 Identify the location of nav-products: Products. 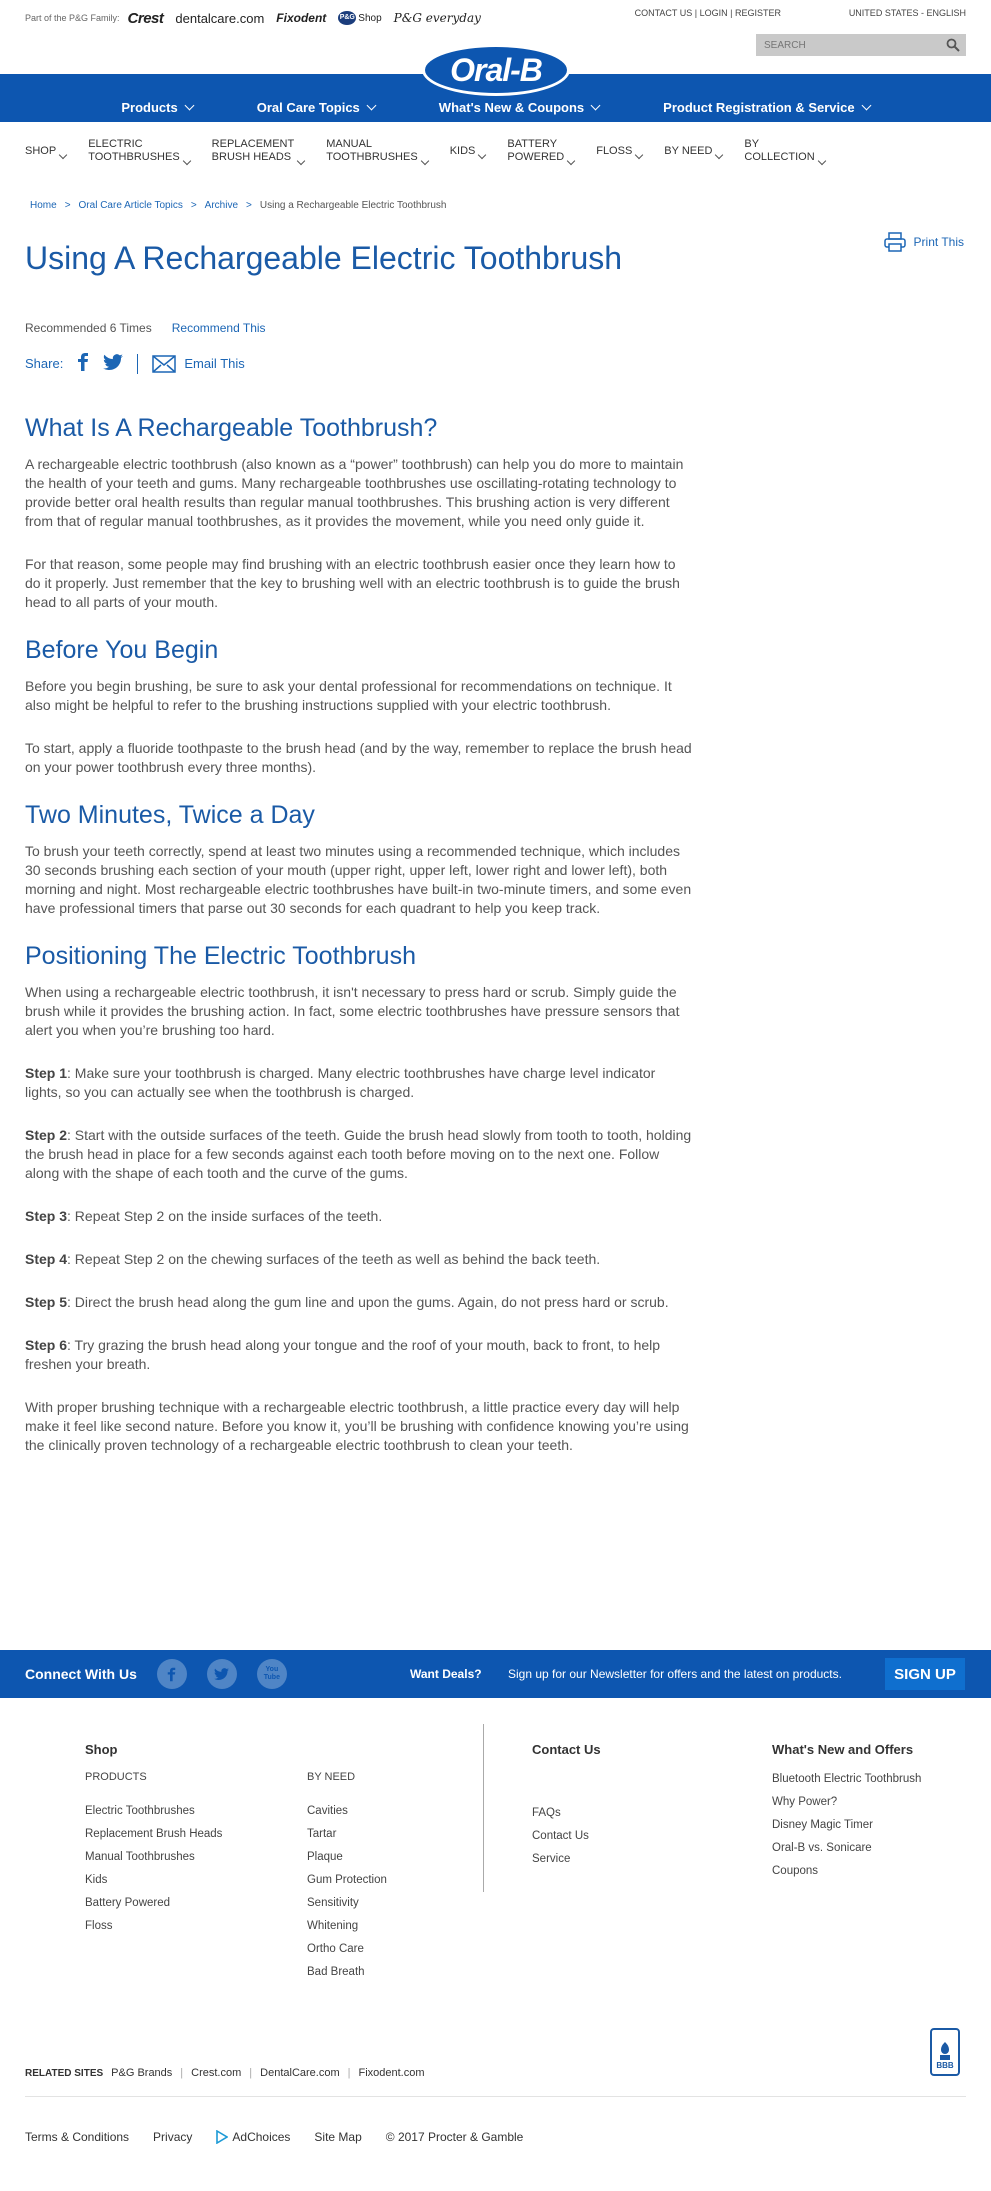
(158, 107).